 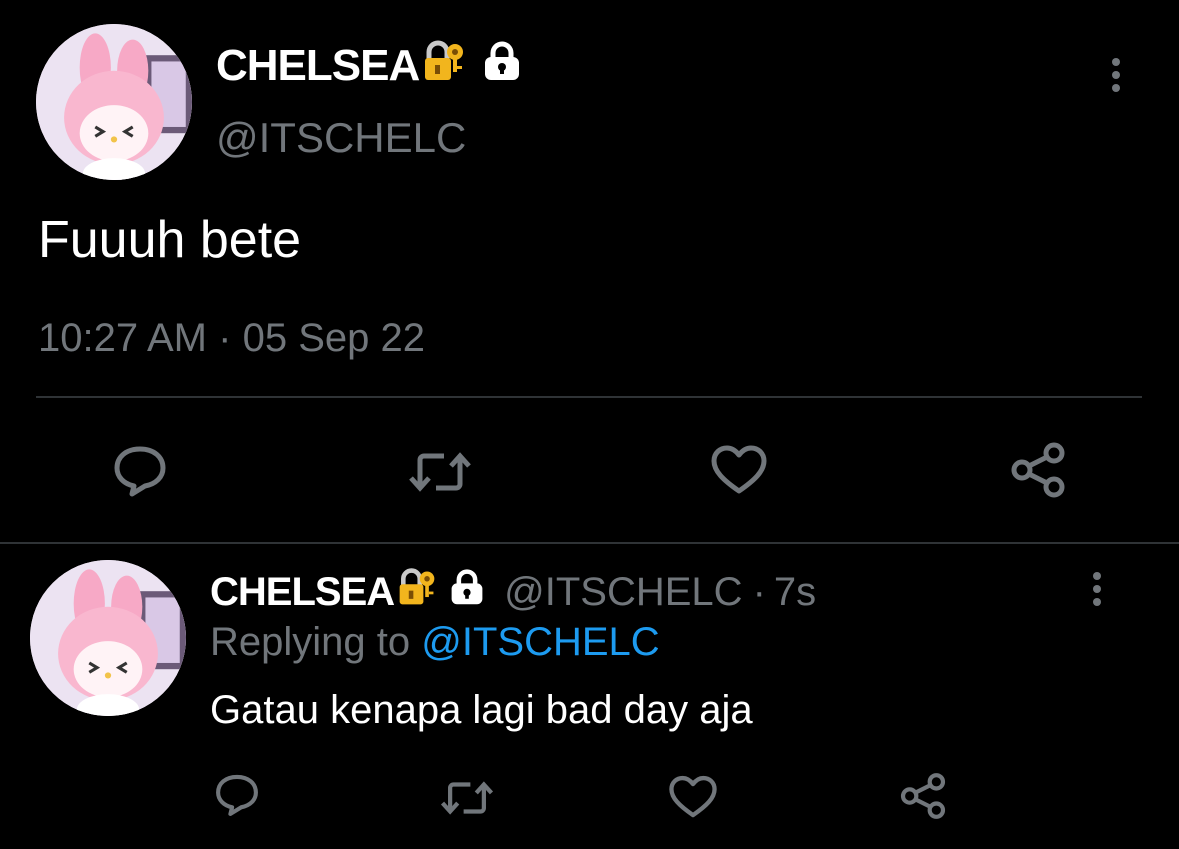 I want to click on tweet-time: 10:27 AM, so click(x=123, y=338).